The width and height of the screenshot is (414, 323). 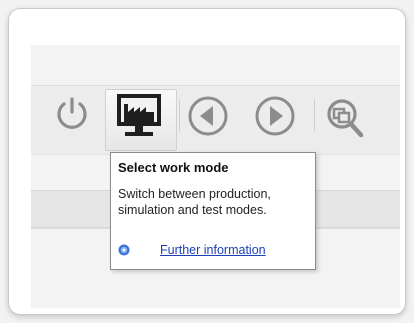 What do you see at coordinates (139, 115) in the screenshot?
I see `monitor-factory-icon` at bounding box center [139, 115].